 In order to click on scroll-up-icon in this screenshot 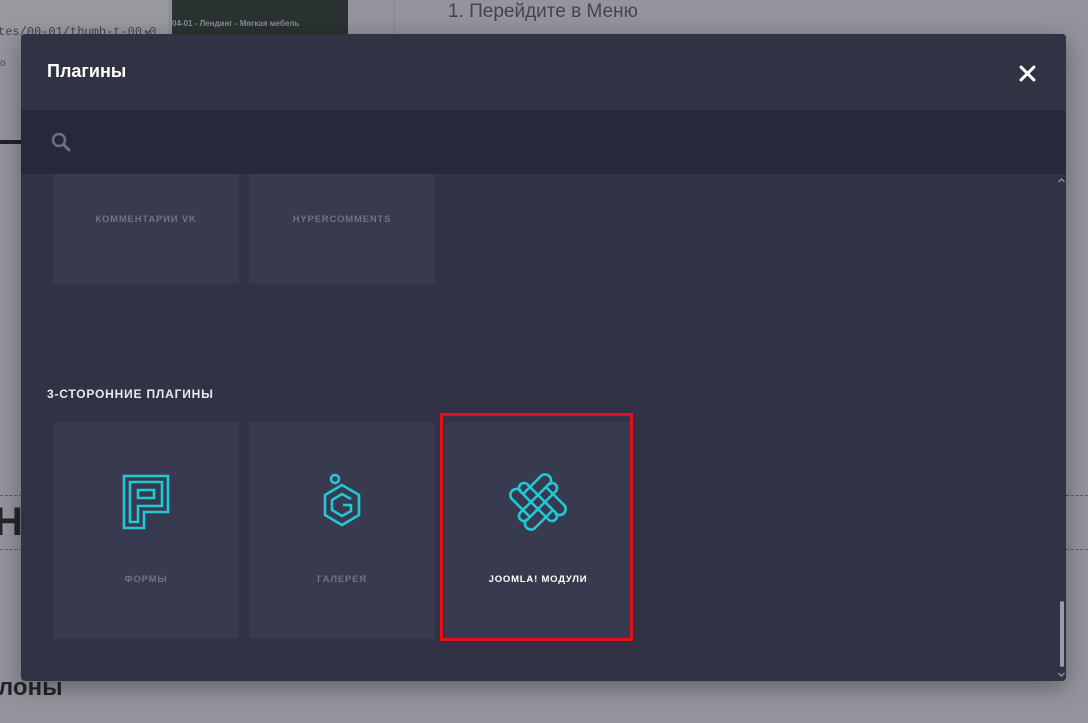, I will do `click(1061, 180)`.